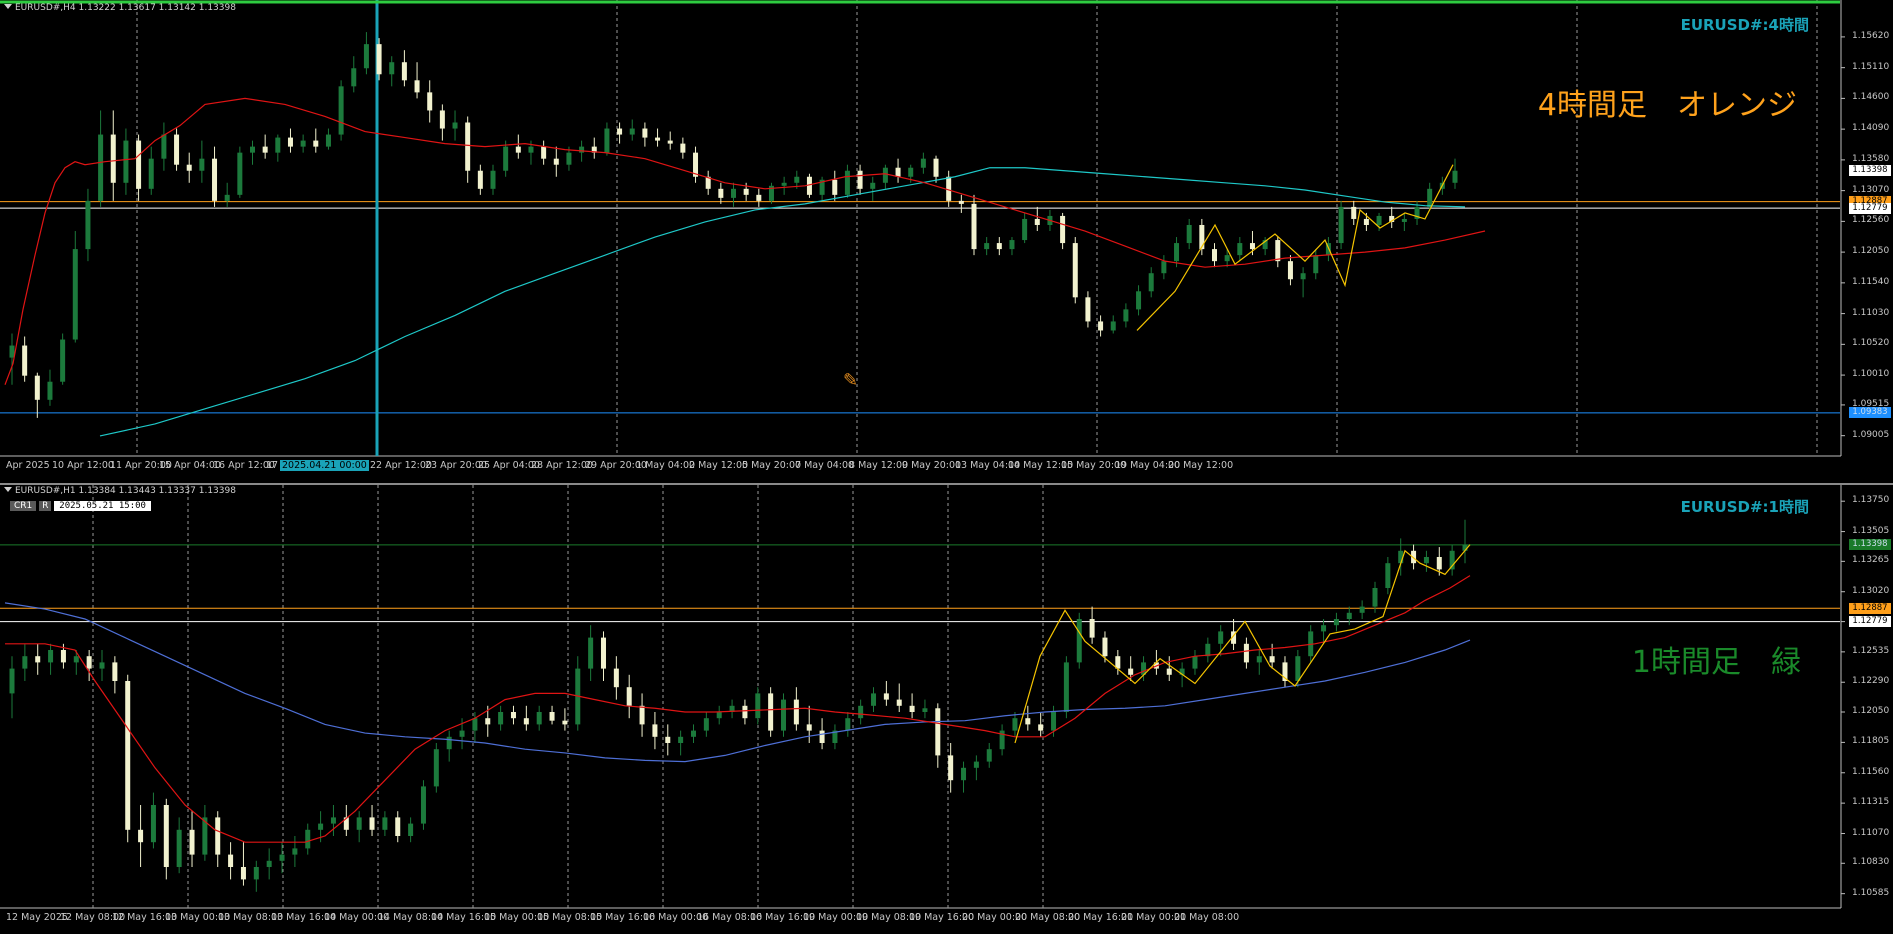 This screenshot has width=1893, height=934. What do you see at coordinates (190, 465) in the screenshot?
I see `h4-time-tick-label: 15 Apr 04:00` at bounding box center [190, 465].